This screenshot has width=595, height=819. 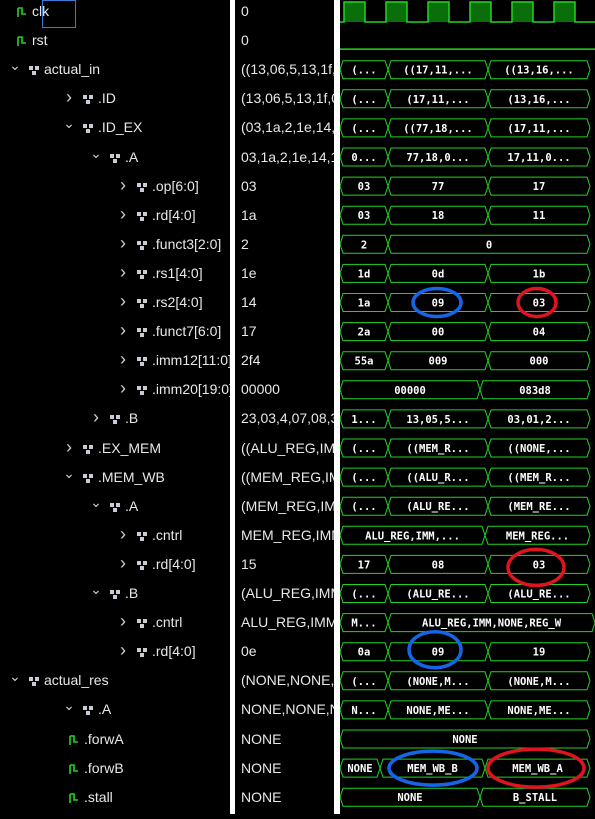 What do you see at coordinates (249, 272) in the screenshot?
I see `signal-value: 1e` at bounding box center [249, 272].